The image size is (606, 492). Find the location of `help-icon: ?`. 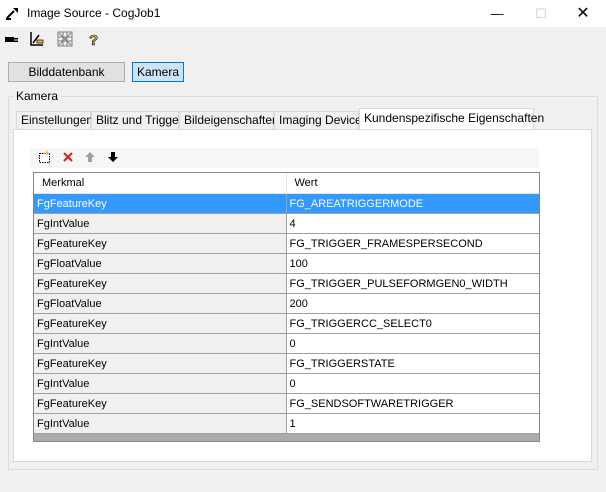

help-icon: ? is located at coordinates (93, 39).